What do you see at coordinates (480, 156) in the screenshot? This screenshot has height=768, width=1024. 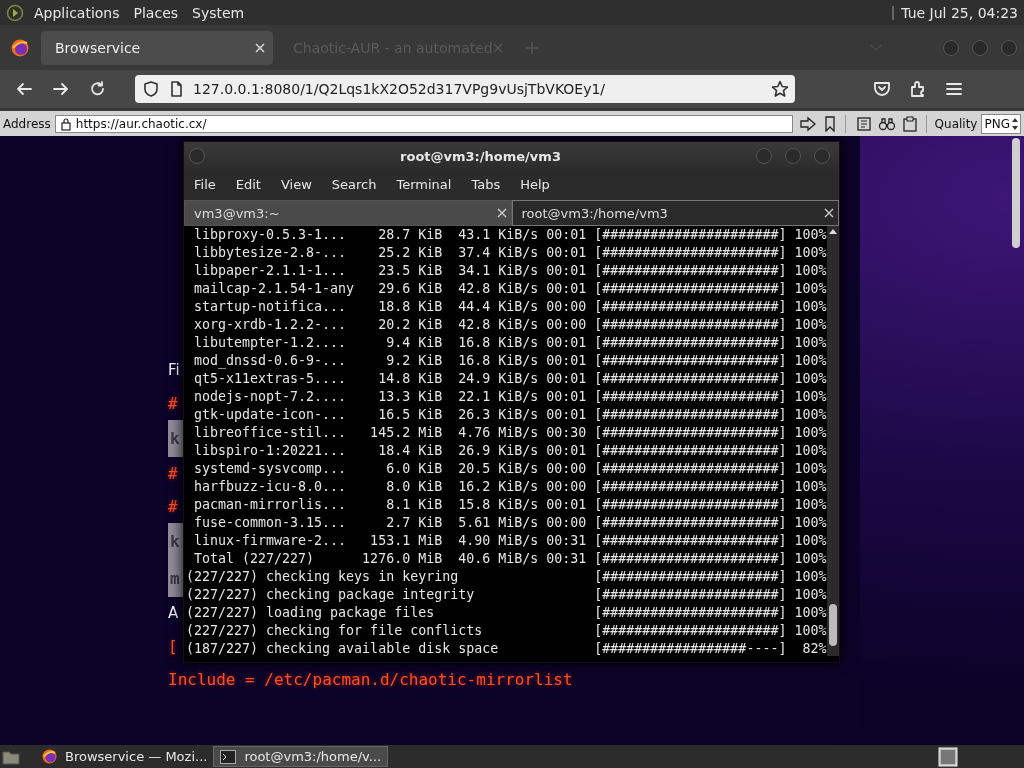 I see `window-title: root@vm3:/home/vm3` at bounding box center [480, 156].